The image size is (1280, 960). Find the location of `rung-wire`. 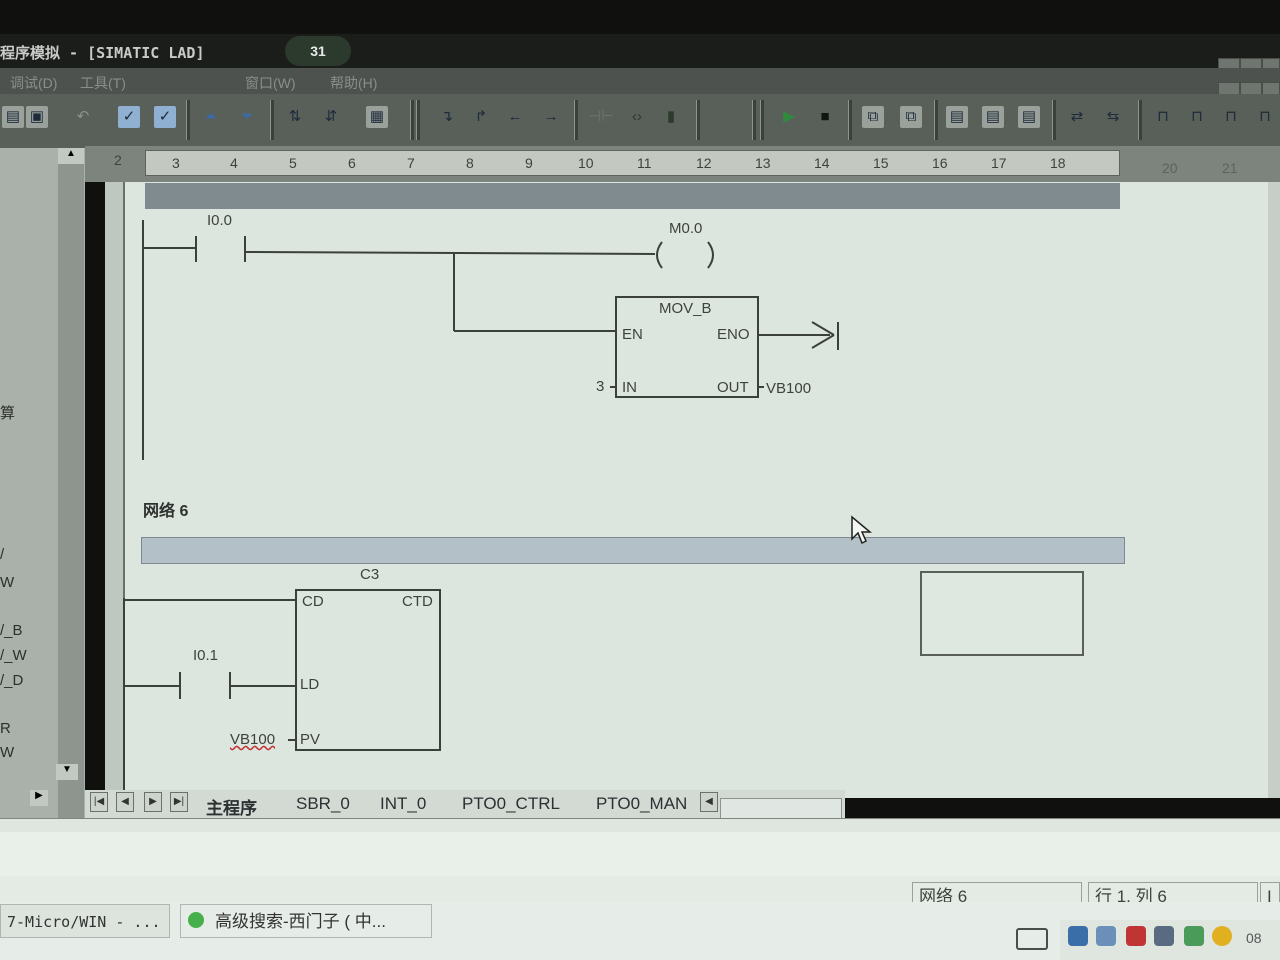

rung-wire is located at coordinates (450, 253).